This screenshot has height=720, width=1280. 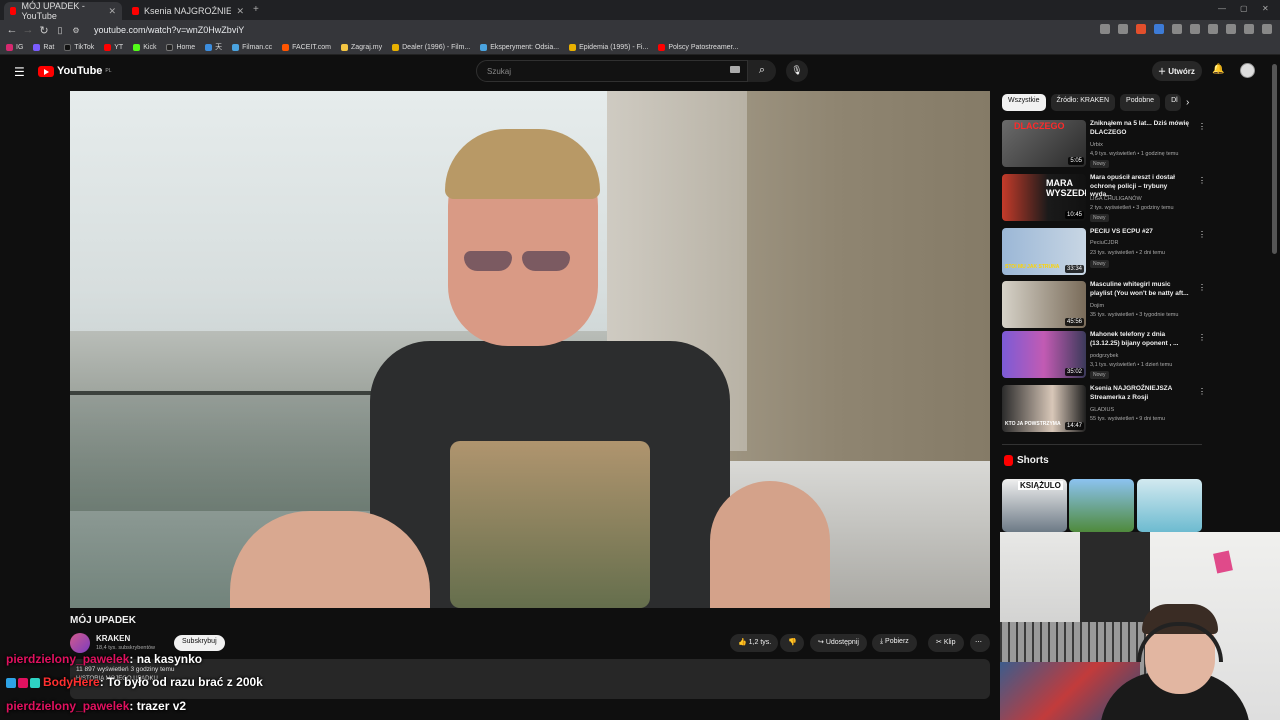 I want to click on filter-chips: Wszystkie Źródło: KRAKEN Podobne Dl, so click(x=1092, y=103).